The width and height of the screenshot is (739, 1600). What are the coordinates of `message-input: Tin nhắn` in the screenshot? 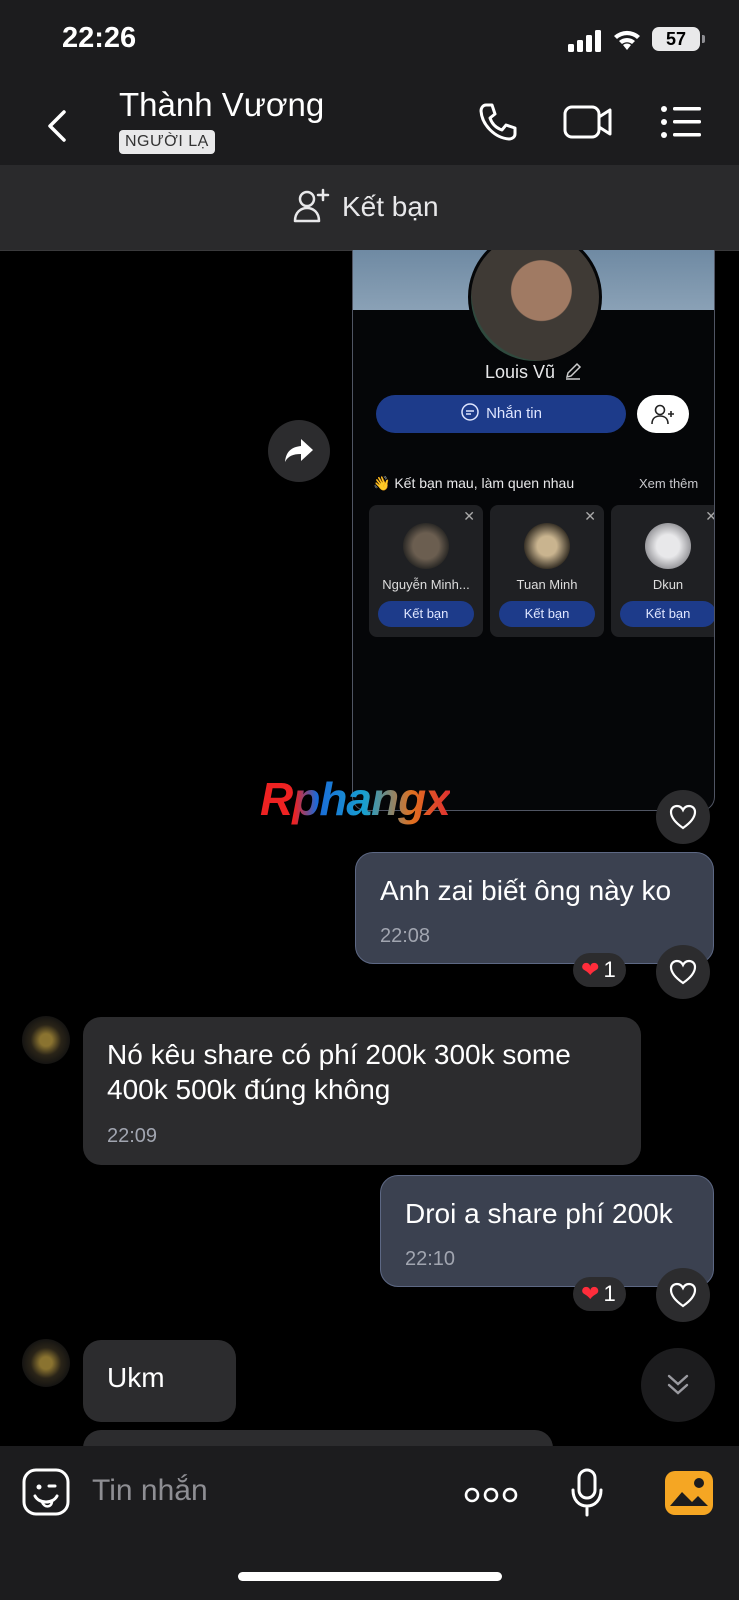 It's located at (150, 1491).